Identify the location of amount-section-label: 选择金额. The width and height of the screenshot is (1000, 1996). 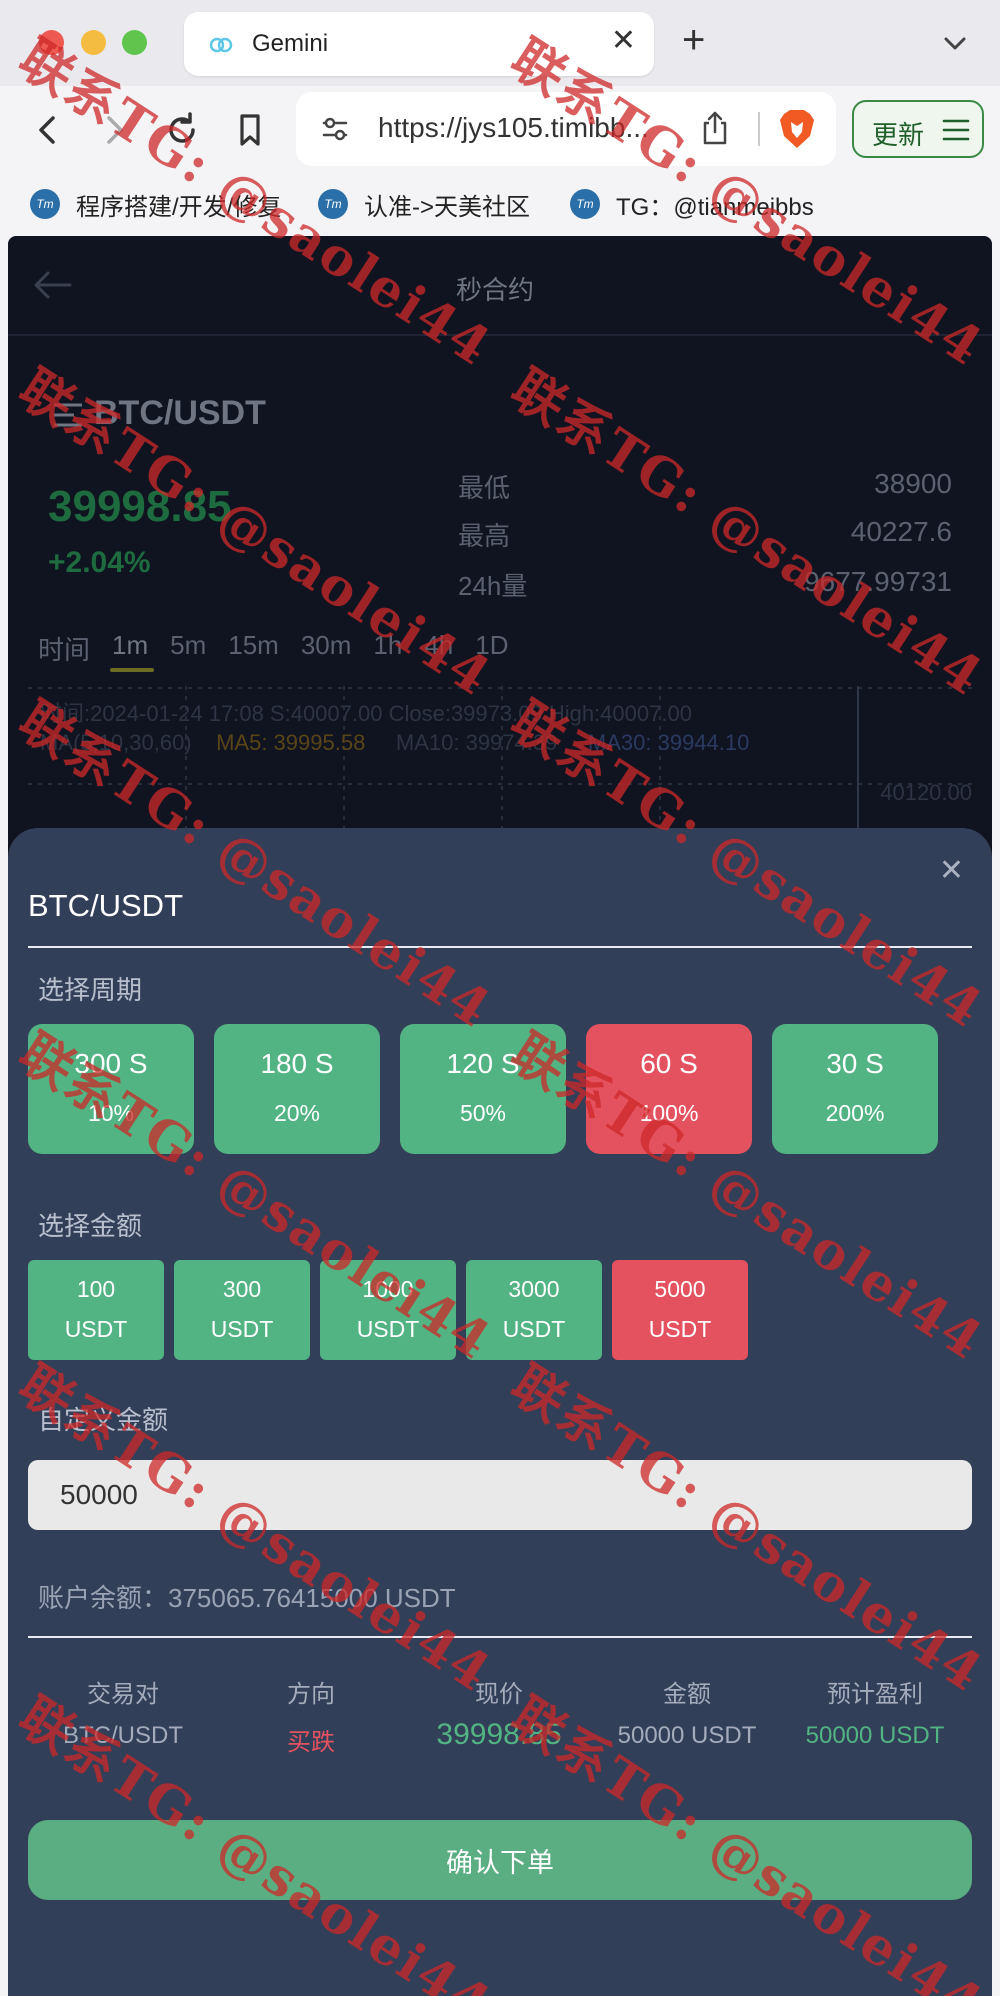
(90, 1226).